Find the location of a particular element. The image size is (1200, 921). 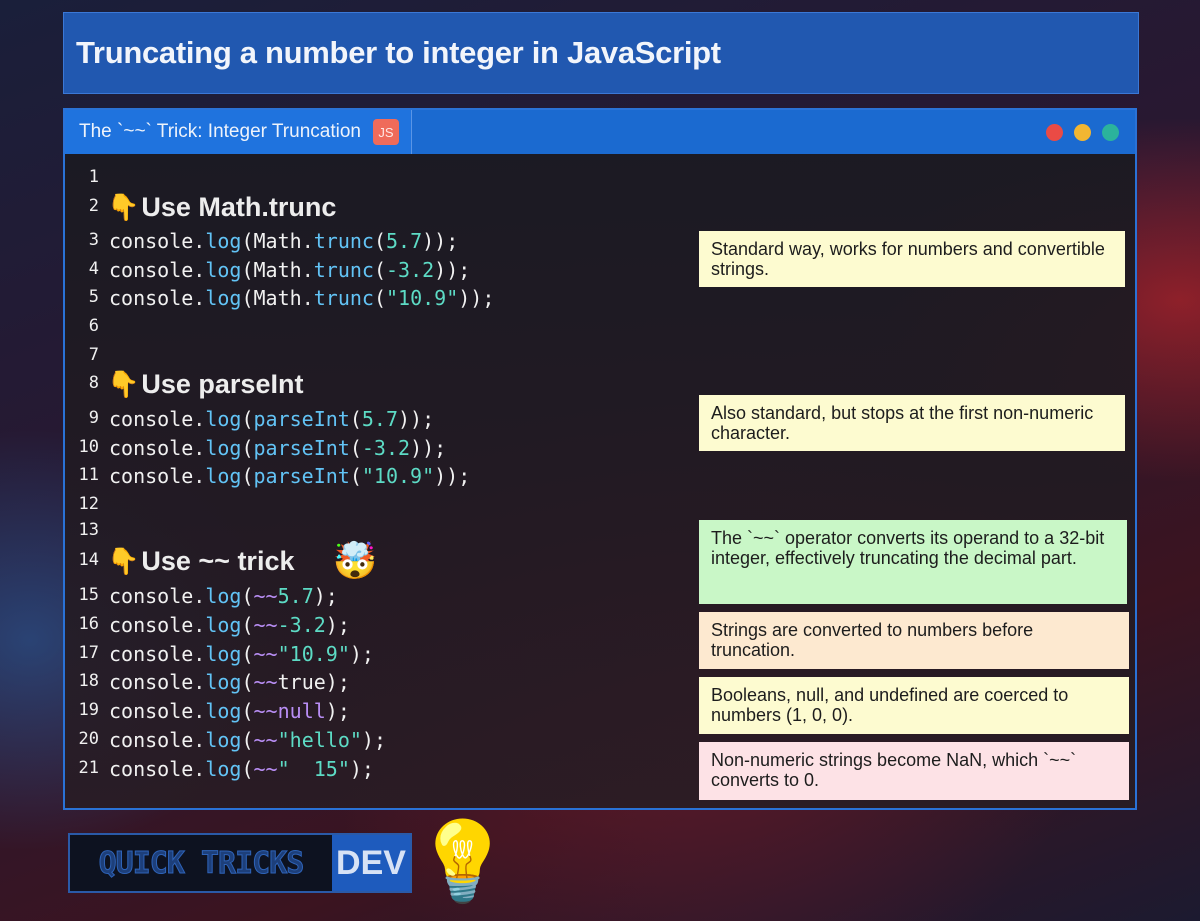

line-number: 14 is located at coordinates (88, 559).